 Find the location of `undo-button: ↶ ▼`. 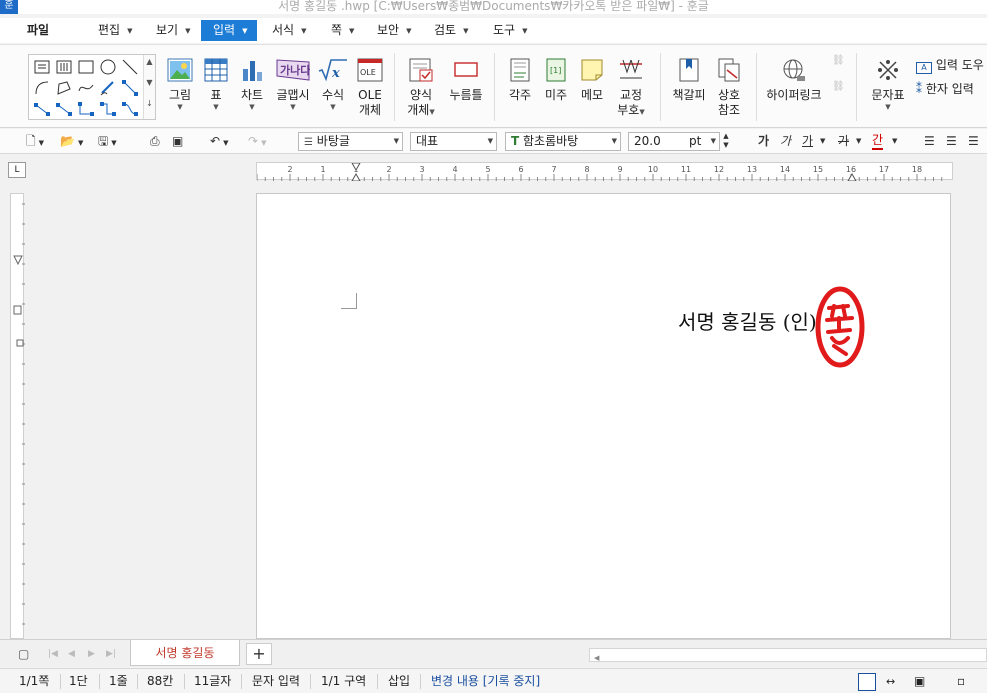

undo-button: ↶ ▼ is located at coordinates (219, 141).